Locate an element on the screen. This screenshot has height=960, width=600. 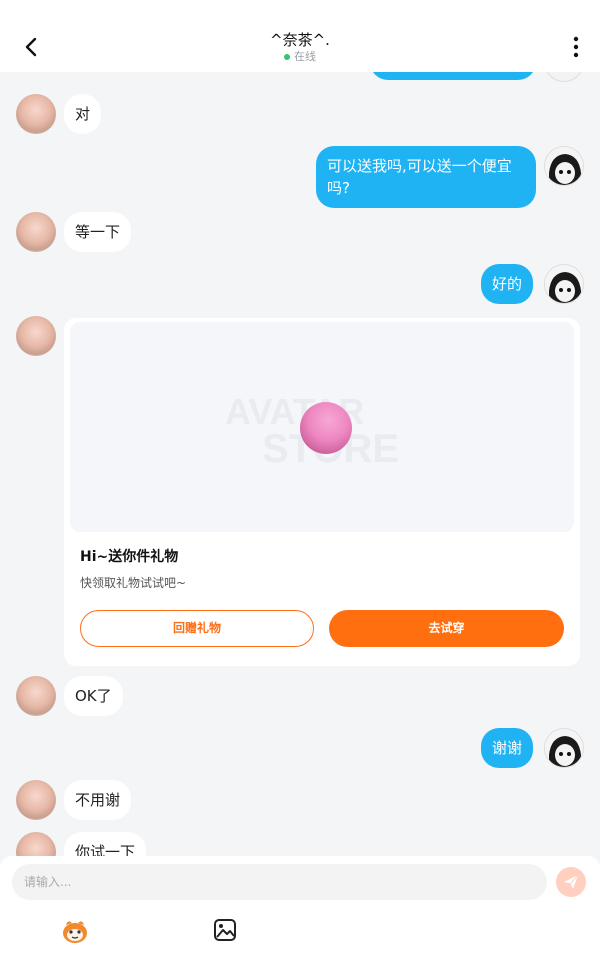
try-on-button: 去试穿 is located at coordinates (446, 628).